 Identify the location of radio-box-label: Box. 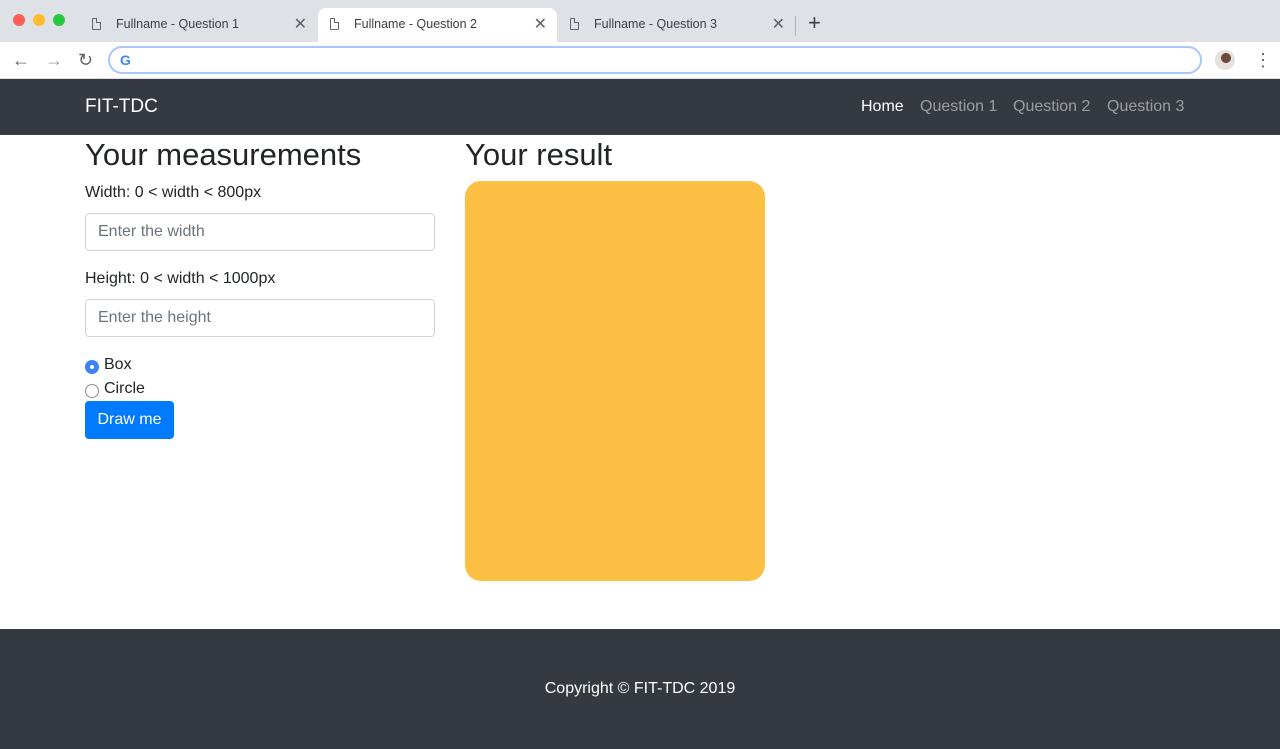
(118, 365).